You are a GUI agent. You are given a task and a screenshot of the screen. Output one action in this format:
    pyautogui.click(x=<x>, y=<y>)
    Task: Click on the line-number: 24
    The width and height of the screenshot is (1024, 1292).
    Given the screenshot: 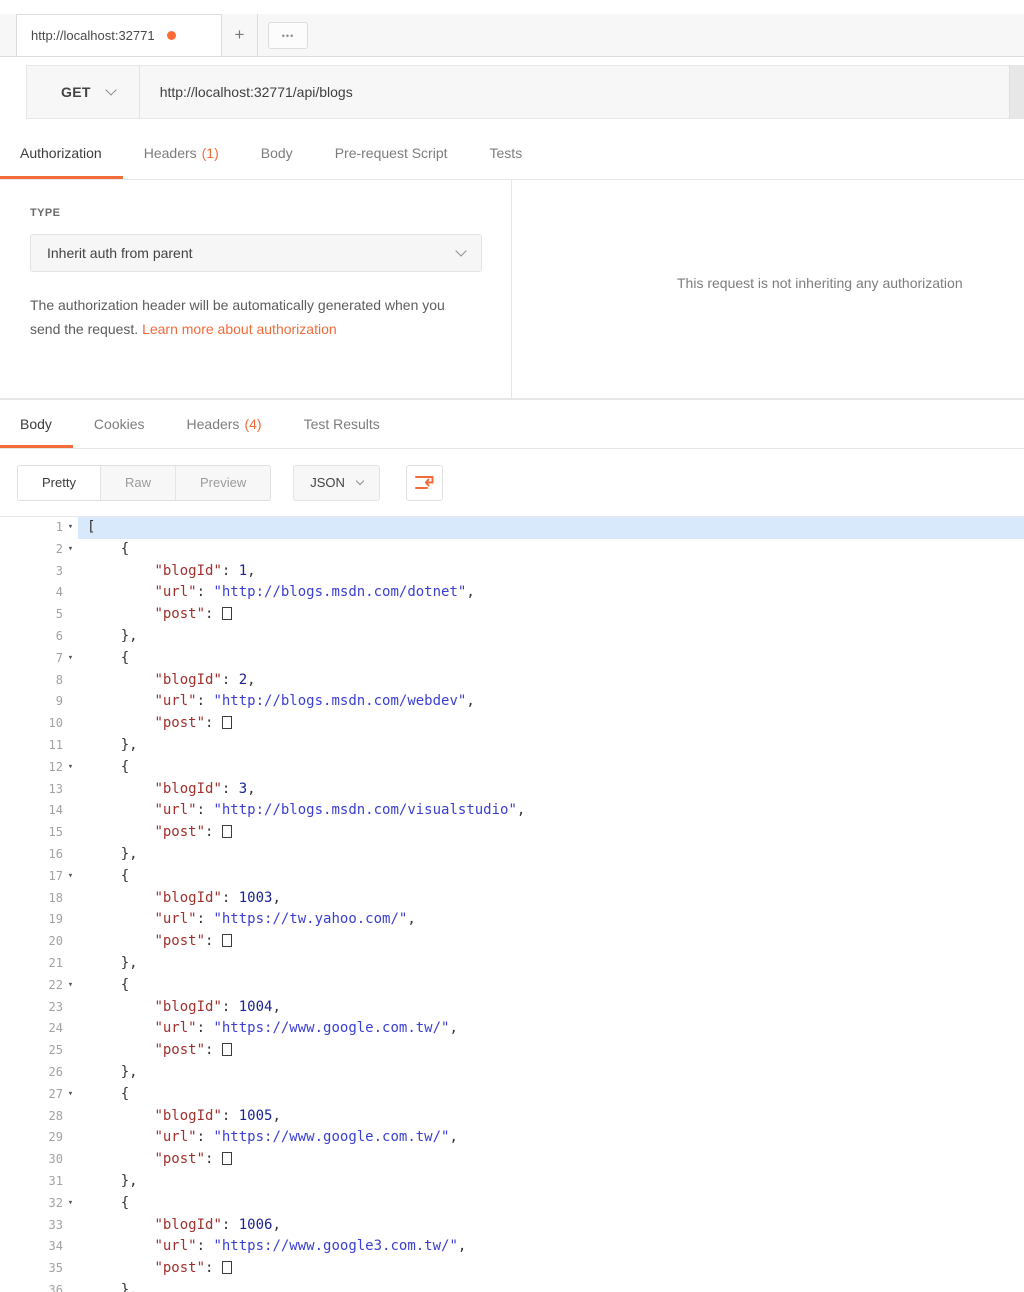 What is the action you would take?
    pyautogui.click(x=55, y=1028)
    